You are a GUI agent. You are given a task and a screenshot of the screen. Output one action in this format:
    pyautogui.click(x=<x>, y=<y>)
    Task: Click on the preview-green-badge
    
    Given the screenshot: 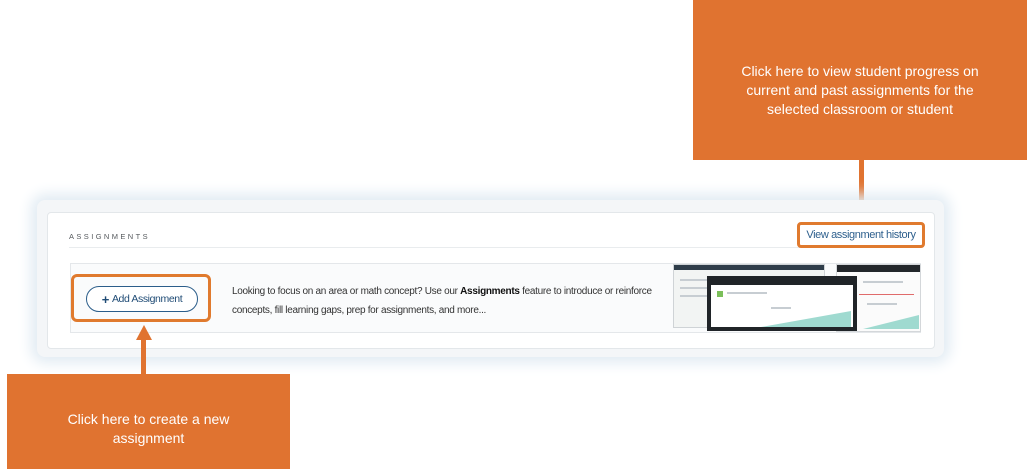 What is the action you would take?
    pyautogui.click(x=720, y=294)
    